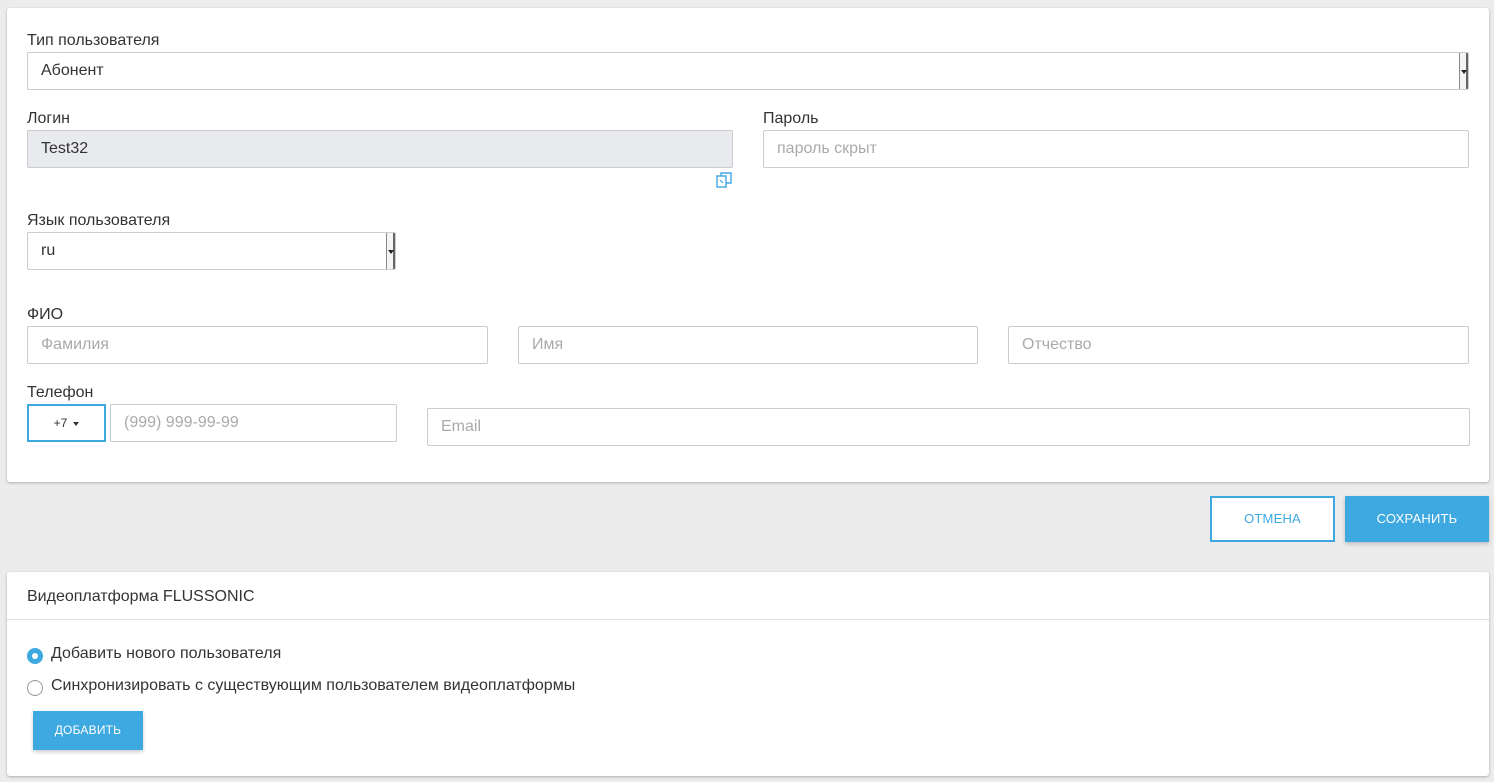 The height and width of the screenshot is (782, 1494). I want to click on user-type-select: Абонент, so click(748, 71).